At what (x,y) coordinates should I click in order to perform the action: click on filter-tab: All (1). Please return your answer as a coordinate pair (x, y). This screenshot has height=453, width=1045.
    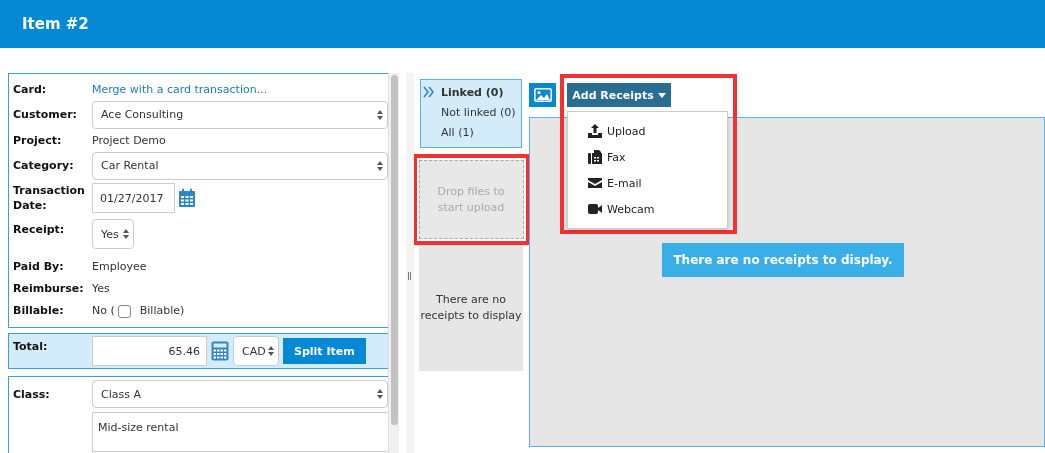
    Looking at the image, I should click on (457, 132).